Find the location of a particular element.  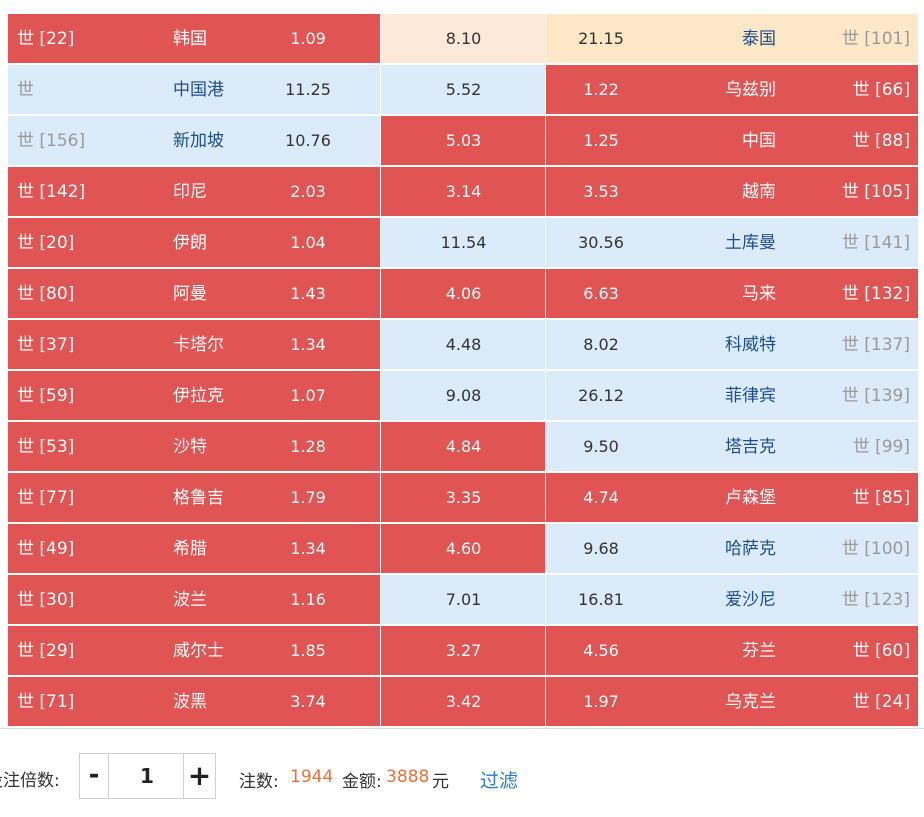

home-win-cell: 世 [142] 印尼 2.03 is located at coordinates (194, 192).